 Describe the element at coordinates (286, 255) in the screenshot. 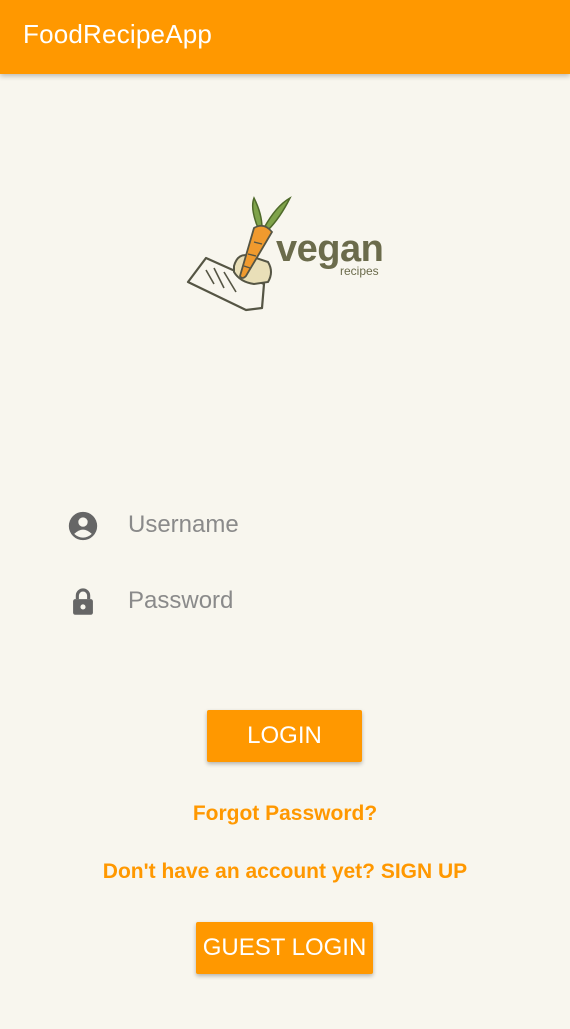

I see `vegan-recipes-logo: vegan recipes` at that location.